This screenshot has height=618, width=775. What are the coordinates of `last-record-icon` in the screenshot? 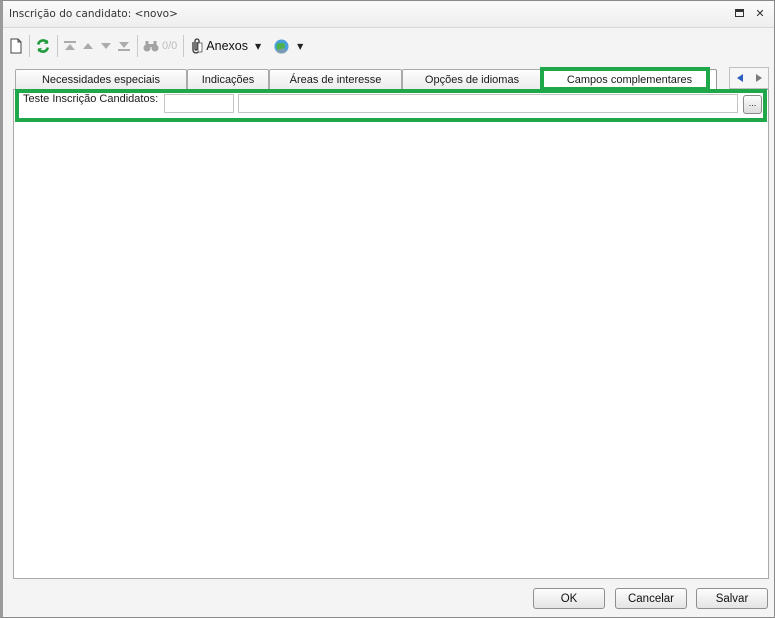 It's located at (124, 46).